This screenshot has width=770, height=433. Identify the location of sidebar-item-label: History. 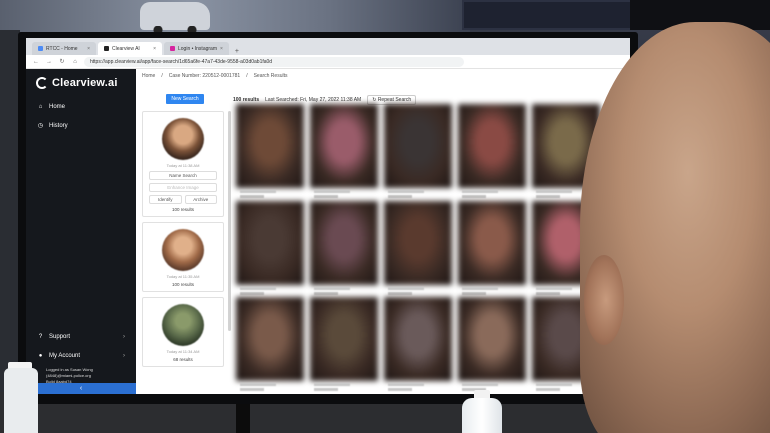
(58, 125).